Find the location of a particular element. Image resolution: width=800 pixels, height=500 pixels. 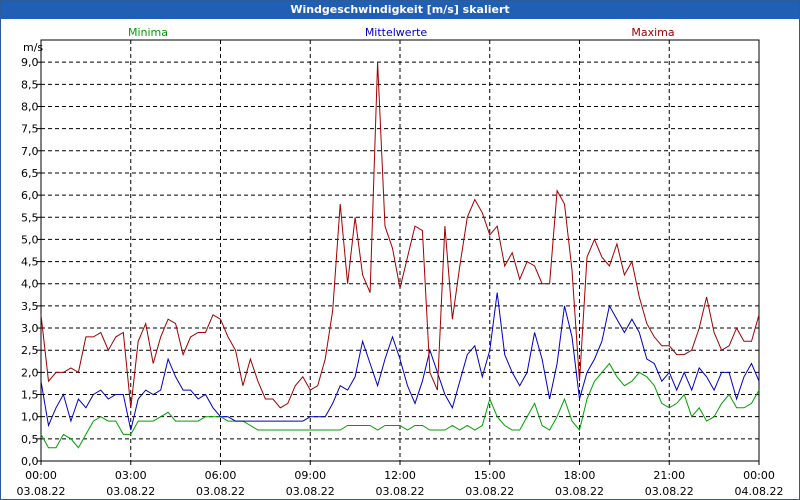

y-tick-label: 8,0 is located at coordinates (30, 106).